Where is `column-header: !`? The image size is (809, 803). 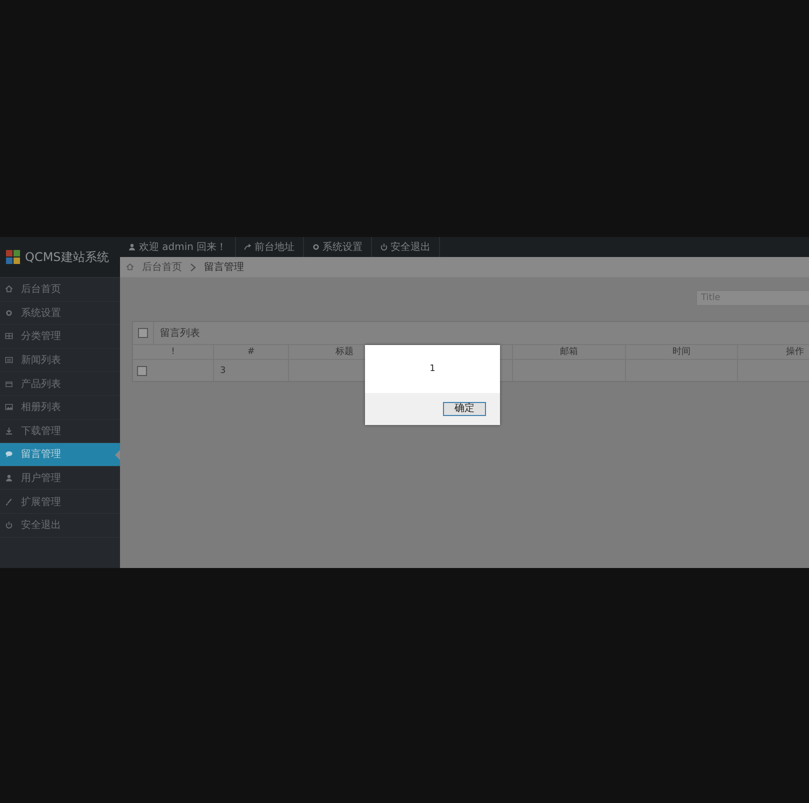
column-header: ! is located at coordinates (173, 352).